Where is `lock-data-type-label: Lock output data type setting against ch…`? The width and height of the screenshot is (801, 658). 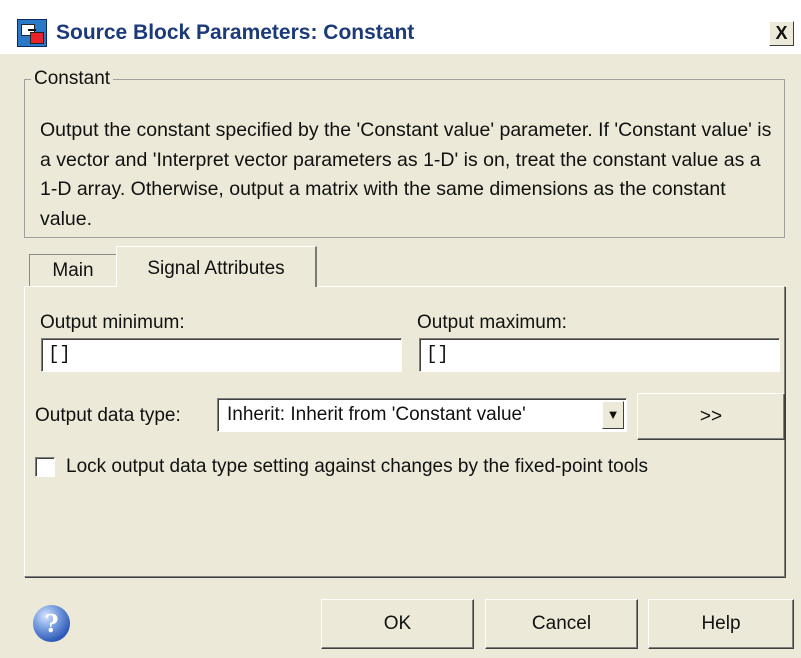 lock-data-type-label: Lock output data type setting against ch… is located at coordinates (357, 466).